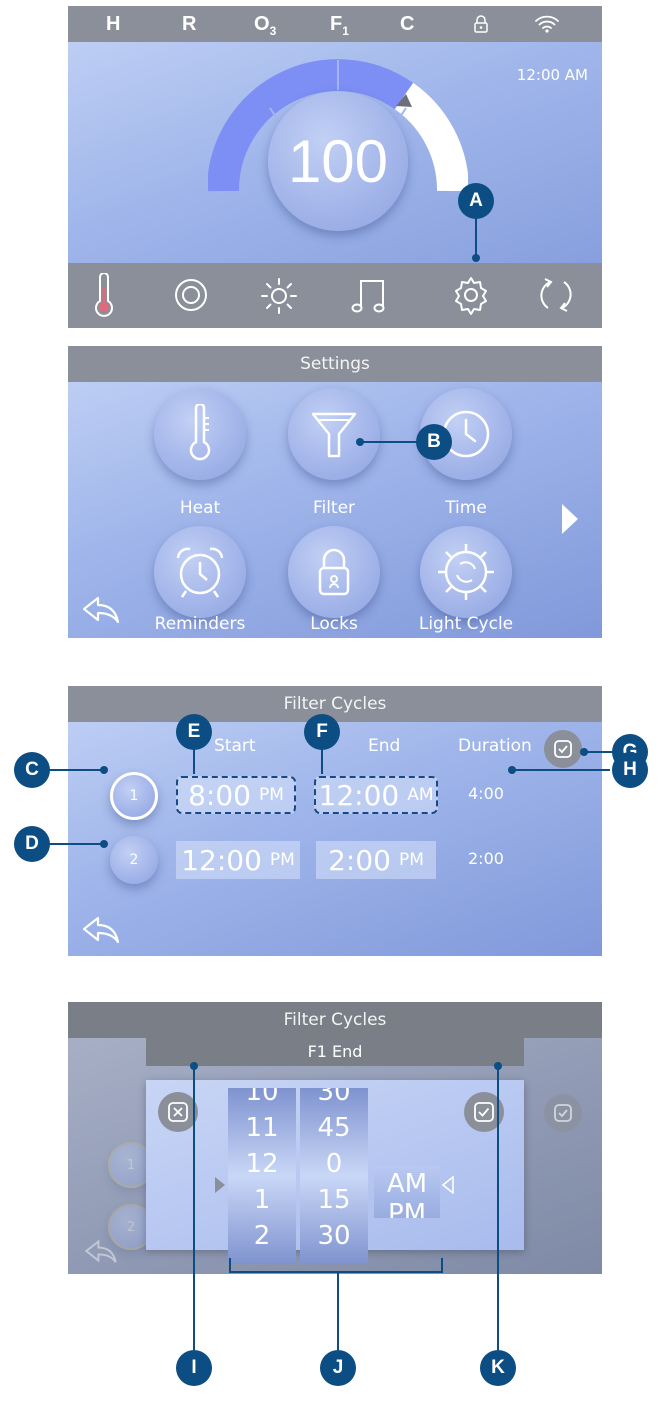 The width and height of the screenshot is (662, 1408). What do you see at coordinates (322, 732) in the screenshot?
I see `callout-f: F` at bounding box center [322, 732].